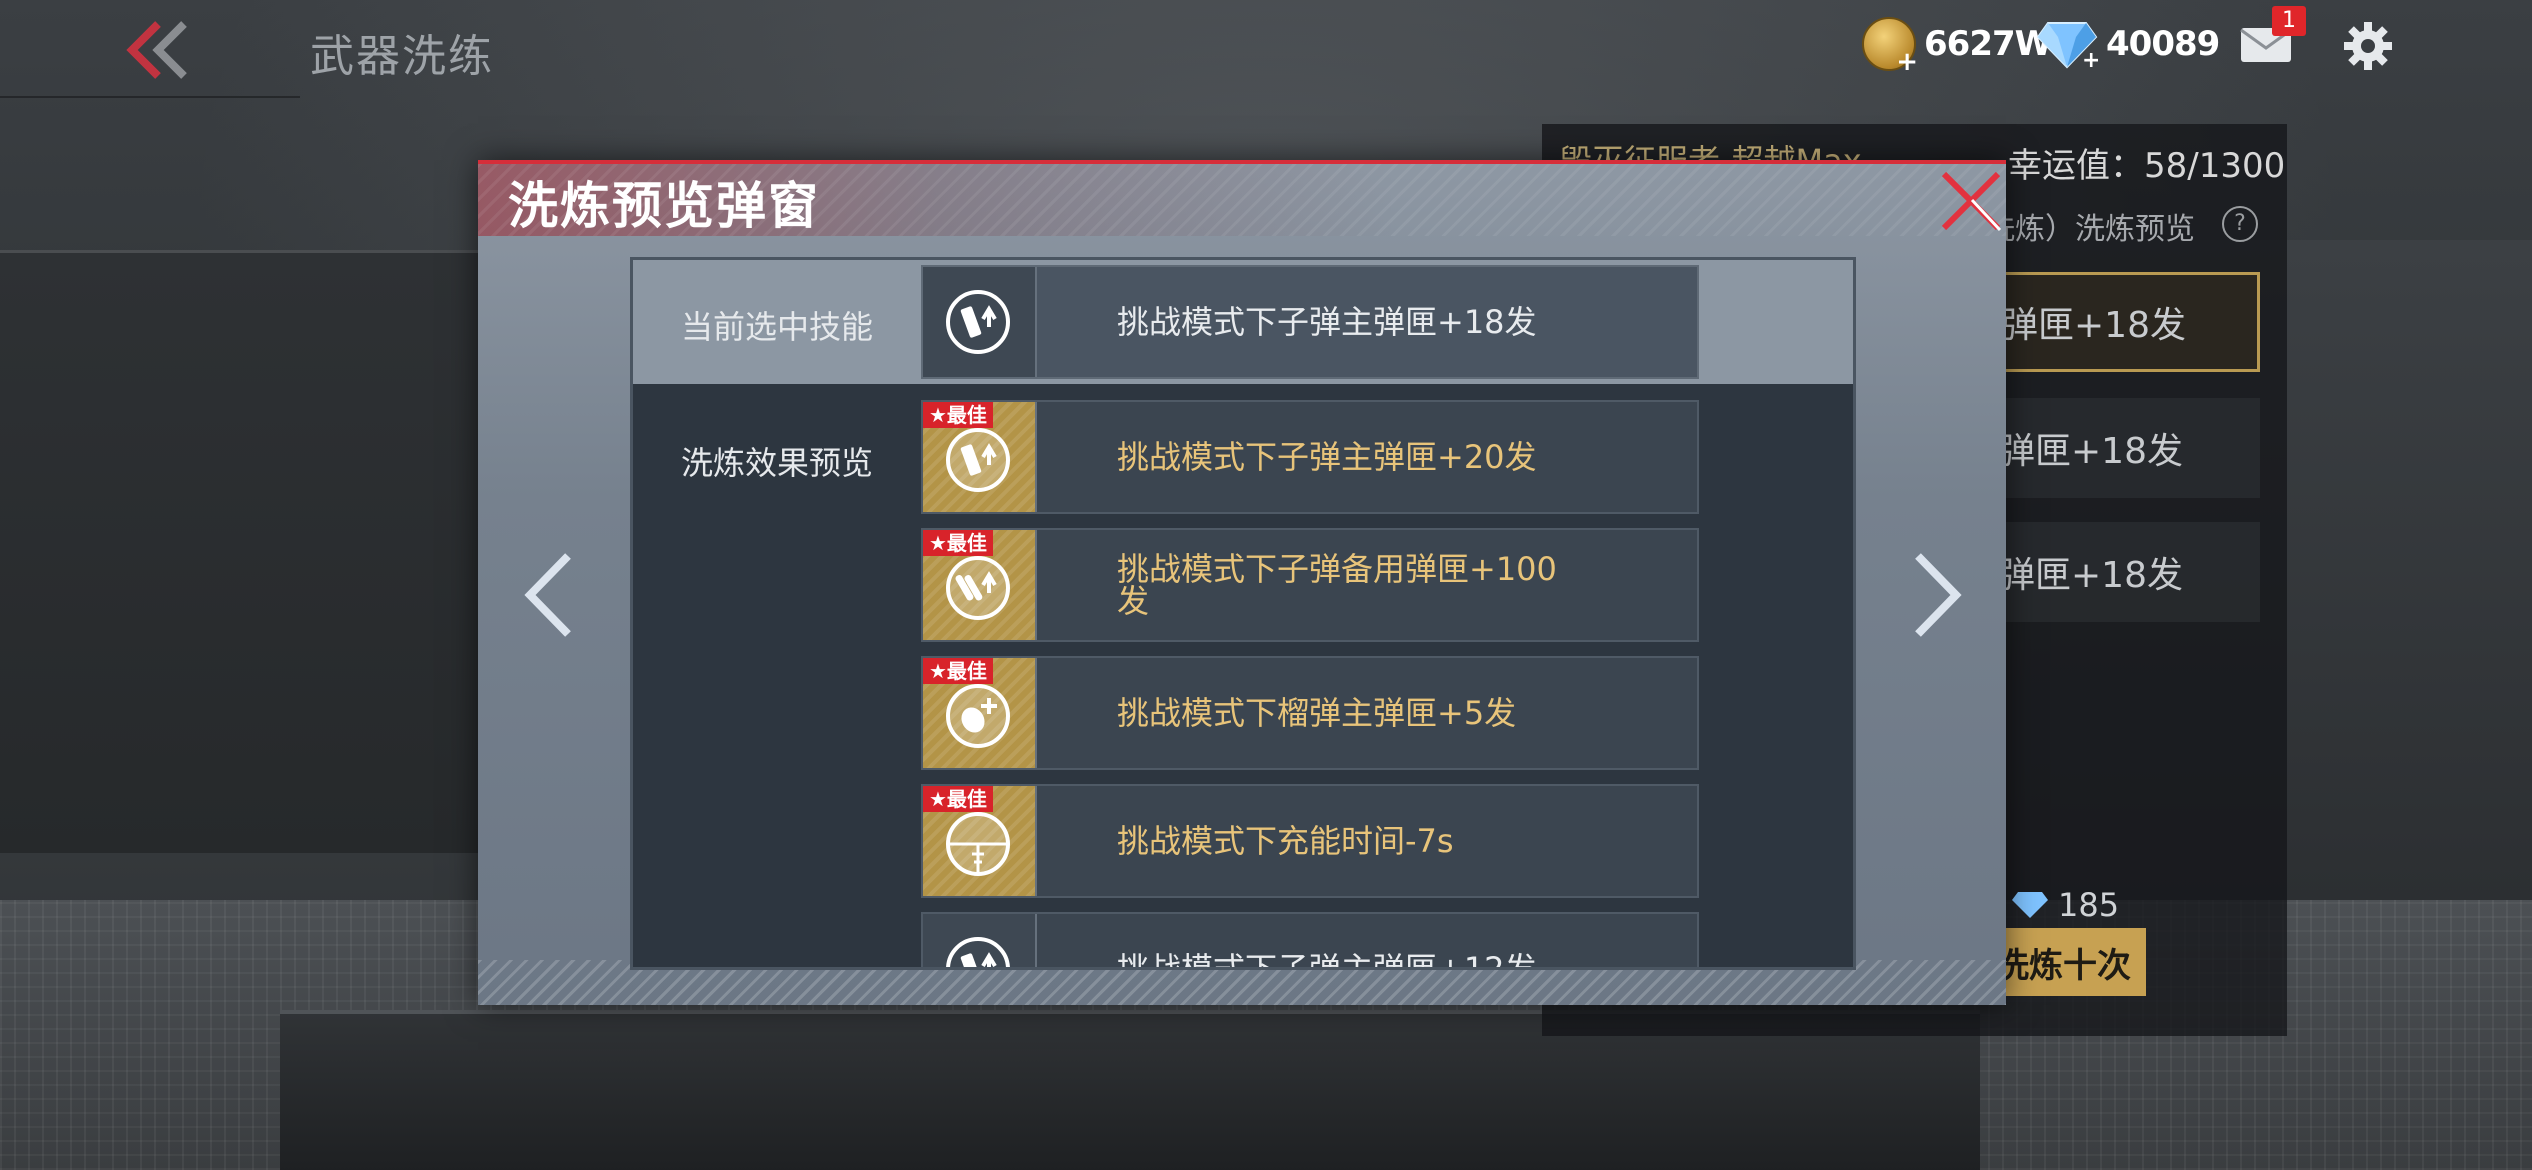  What do you see at coordinates (2089, 905) in the screenshot?
I see `refine-cost-value: 185` at bounding box center [2089, 905].